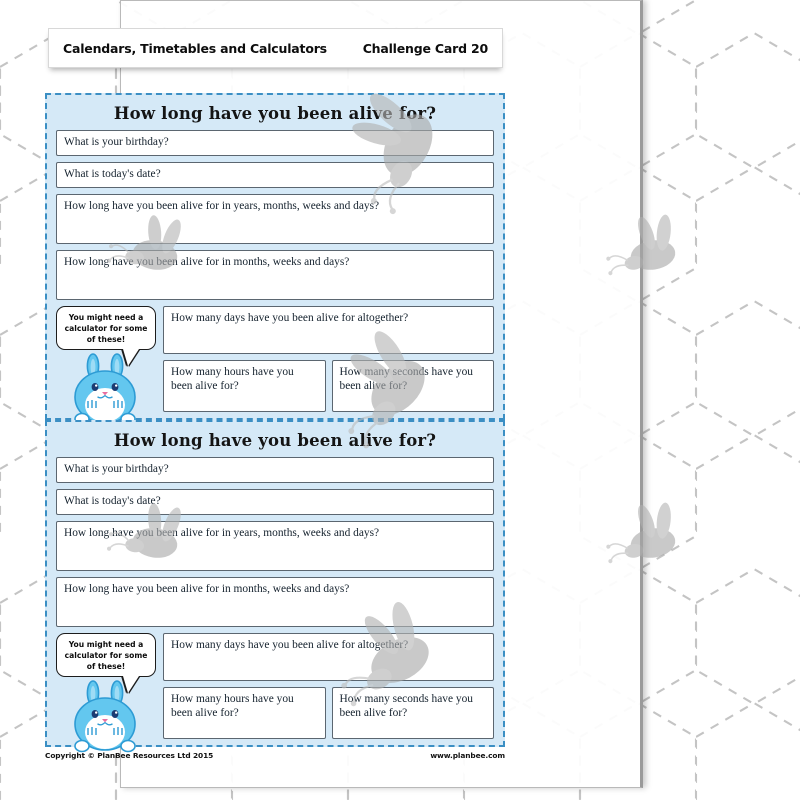  Describe the element at coordinates (106, 717) in the screenshot. I see `card-2-bunny-mascot` at that location.